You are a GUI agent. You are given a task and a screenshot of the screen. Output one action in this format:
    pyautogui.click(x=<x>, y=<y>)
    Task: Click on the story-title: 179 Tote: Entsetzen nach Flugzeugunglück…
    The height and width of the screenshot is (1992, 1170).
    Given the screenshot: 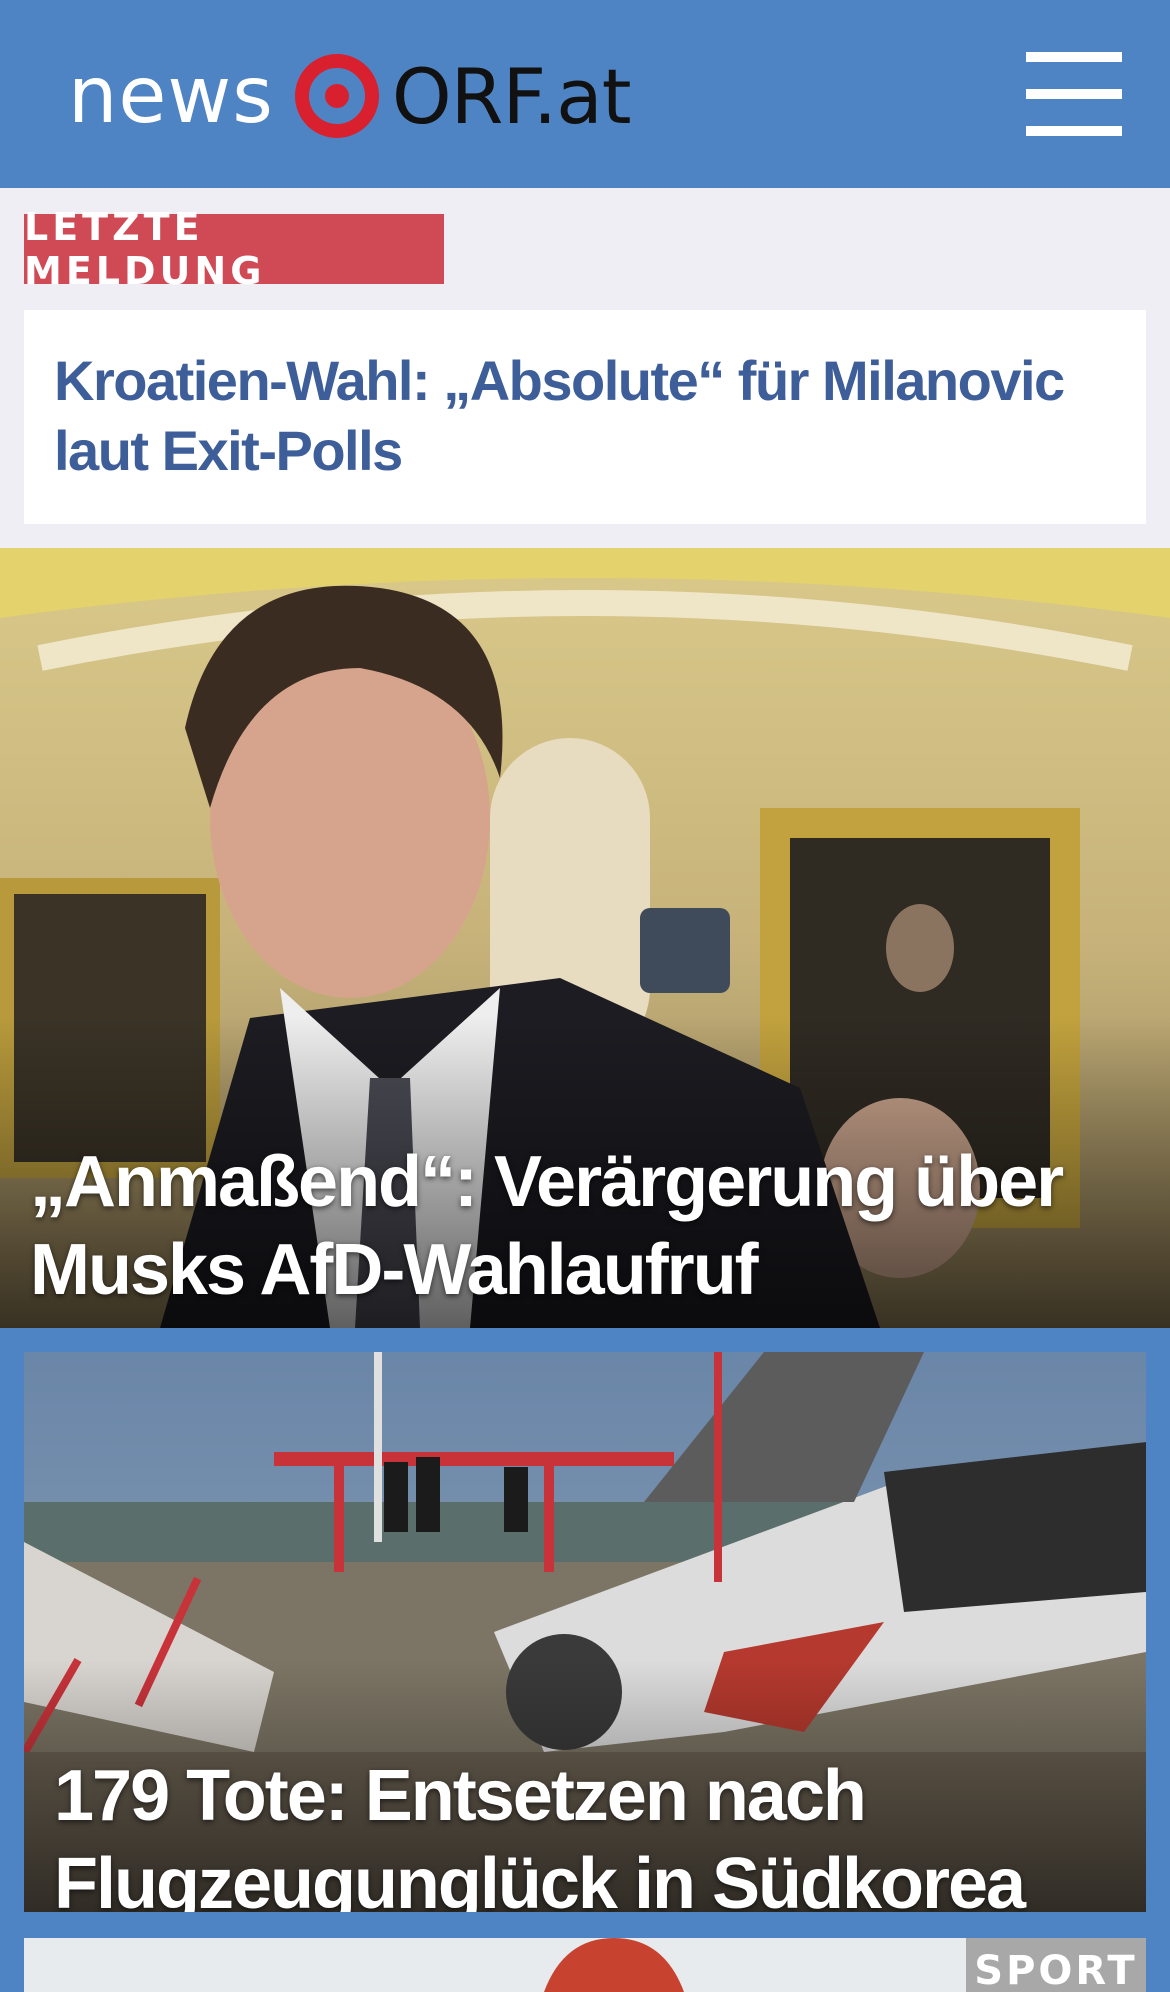 What is the action you would take?
    pyautogui.click(x=584, y=1832)
    